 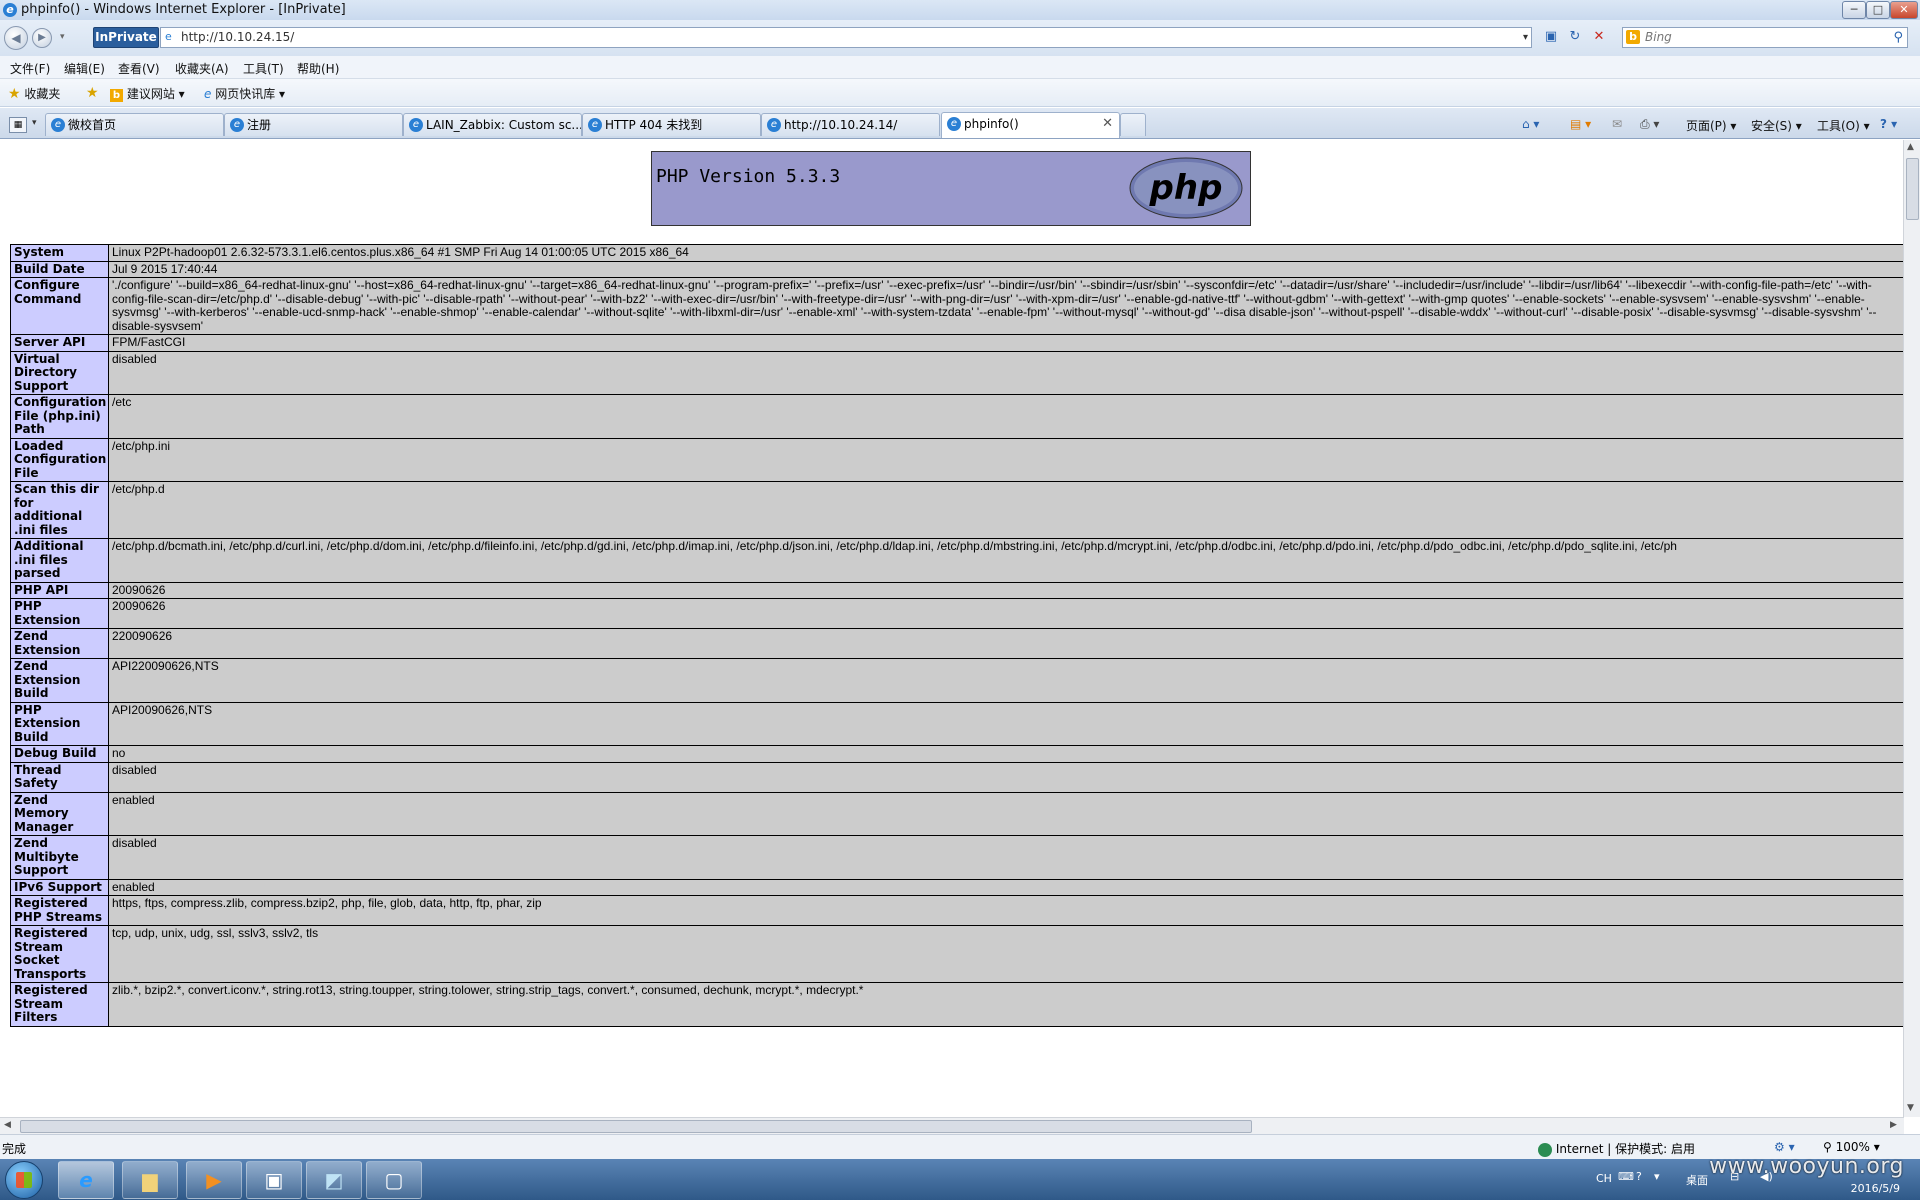 What do you see at coordinates (237, 37) in the screenshot?
I see `url-input: http://10.10.24.15/` at bounding box center [237, 37].